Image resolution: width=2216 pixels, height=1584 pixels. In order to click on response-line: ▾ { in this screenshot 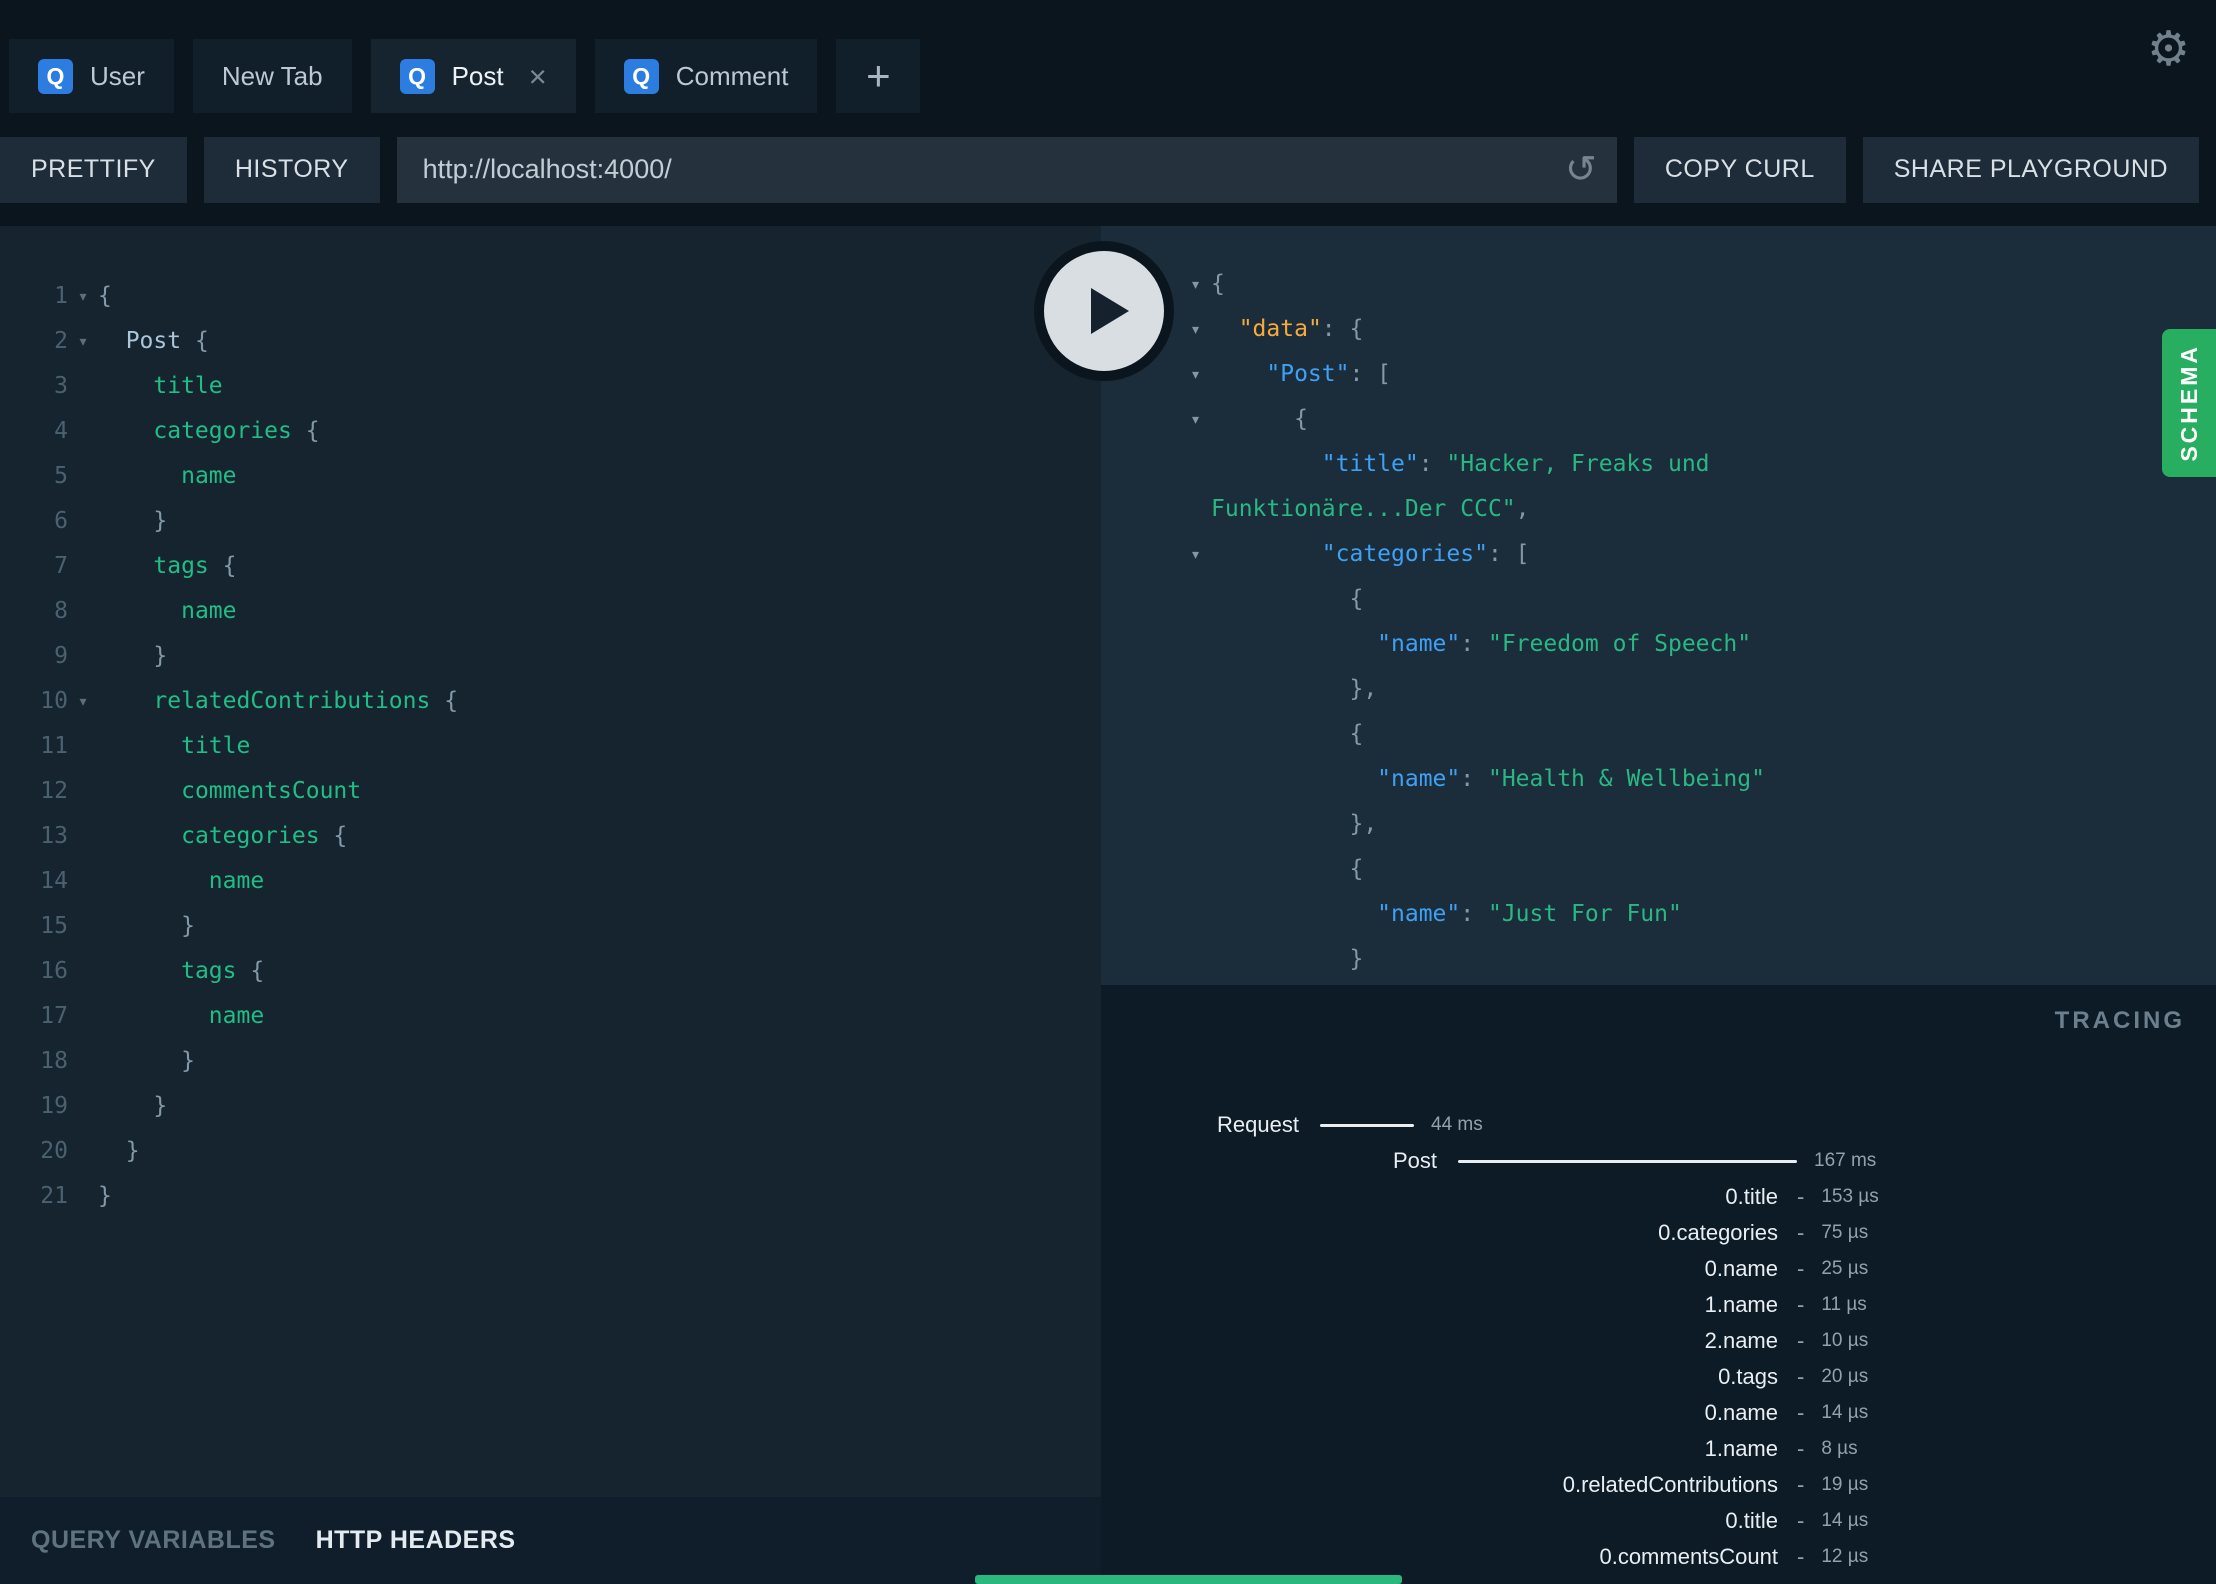, I will do `click(1658, 419)`.